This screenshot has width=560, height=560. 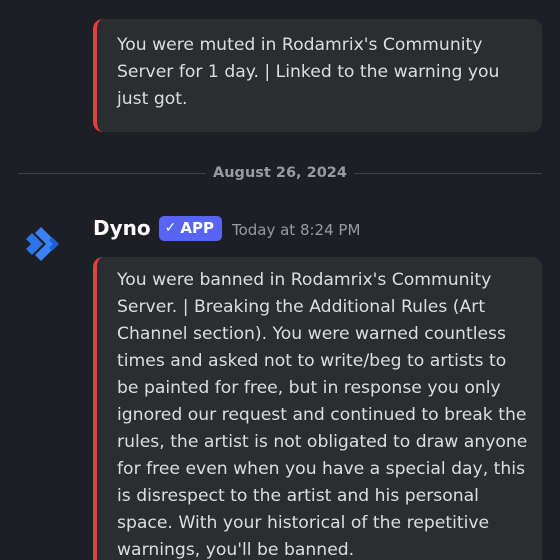 What do you see at coordinates (112, 173) in the screenshot?
I see `divider-line-left` at bounding box center [112, 173].